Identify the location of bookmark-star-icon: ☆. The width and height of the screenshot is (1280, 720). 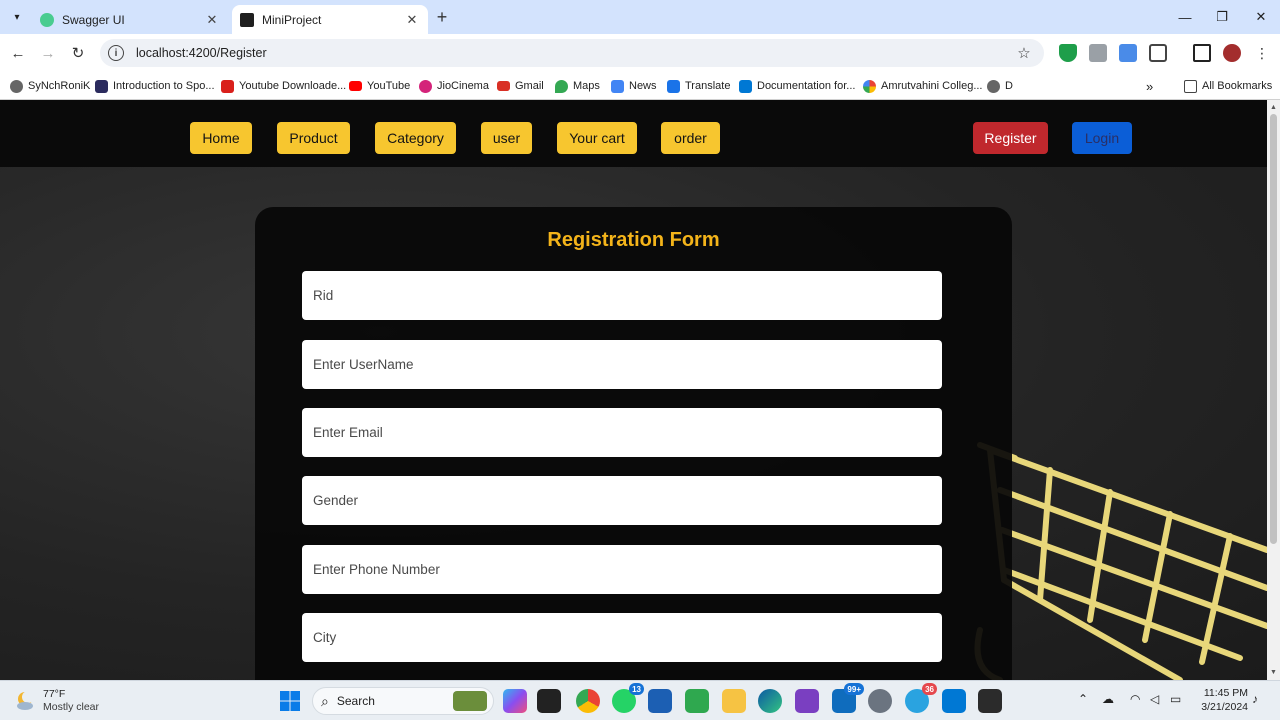
(1024, 53).